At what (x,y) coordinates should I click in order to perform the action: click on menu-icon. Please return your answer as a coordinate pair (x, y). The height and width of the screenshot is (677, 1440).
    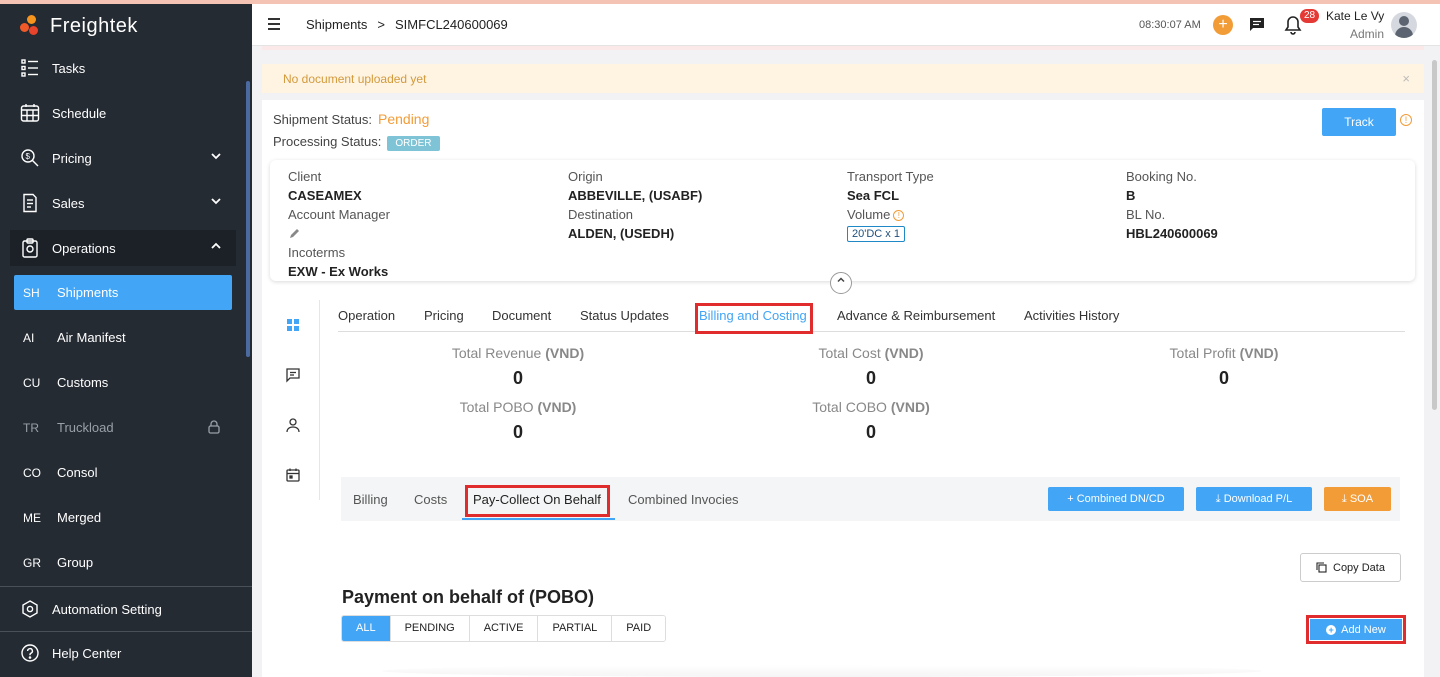
    Looking at the image, I should click on (274, 25).